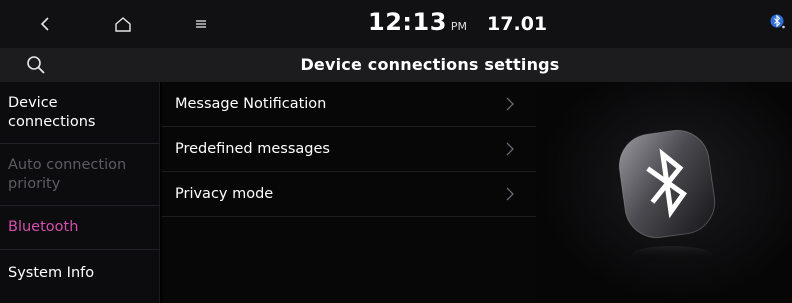  I want to click on back-button, so click(45, 24).